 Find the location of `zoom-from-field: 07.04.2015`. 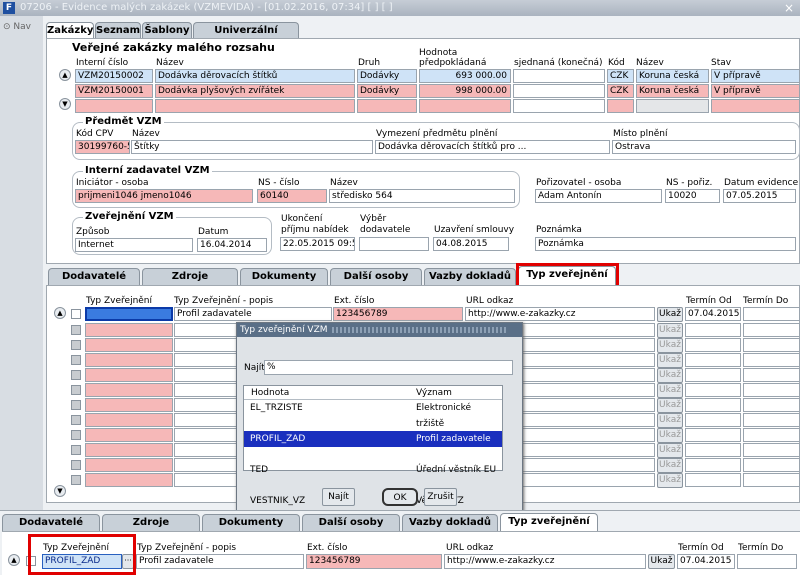

zoom-from-field: 07.04.2015 is located at coordinates (706, 561).